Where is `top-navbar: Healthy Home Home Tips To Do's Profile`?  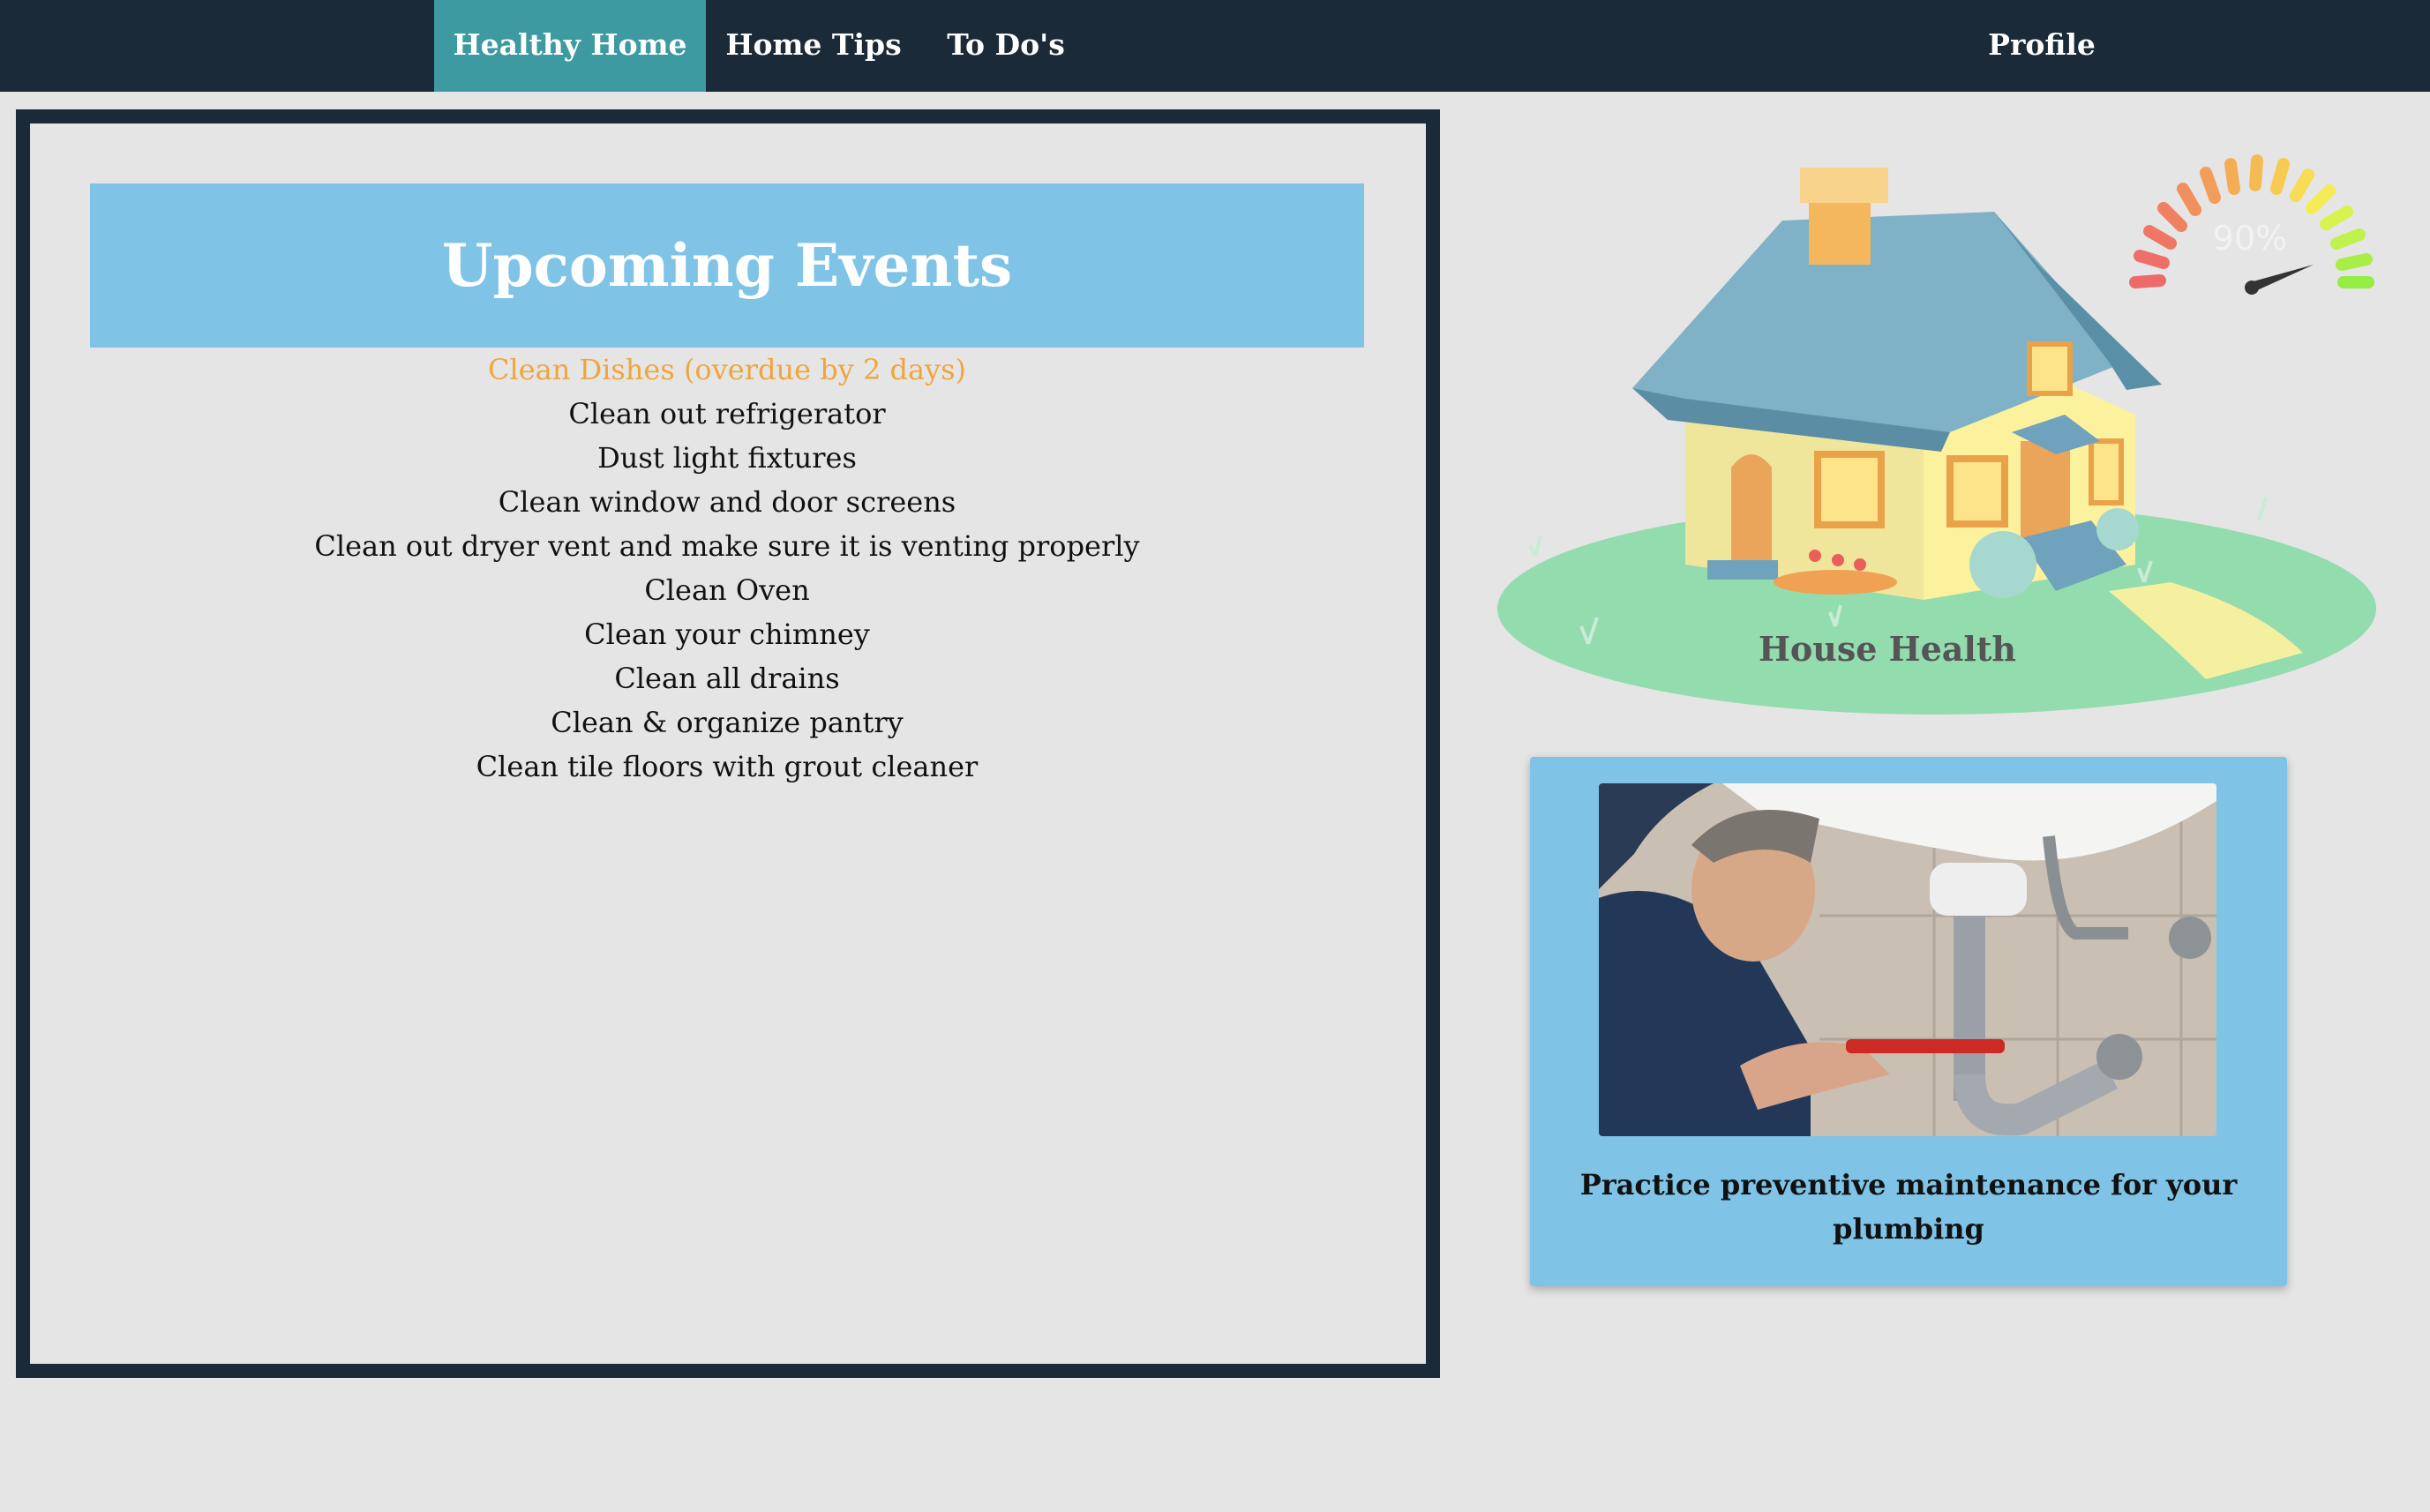
top-navbar: Healthy Home Home Tips To Do's Profile is located at coordinates (1215, 46).